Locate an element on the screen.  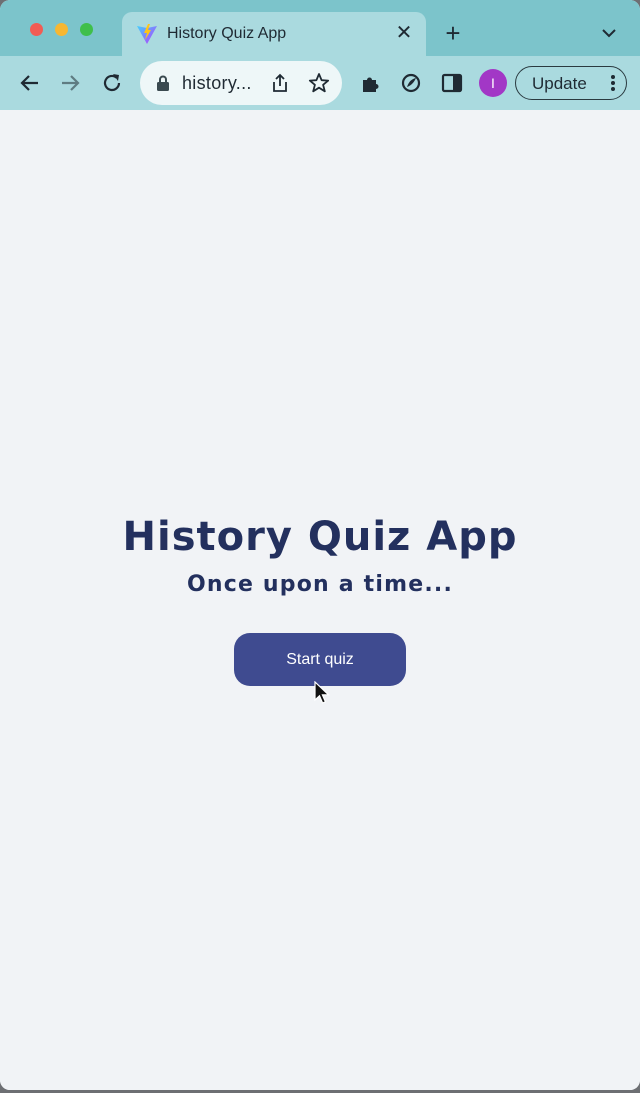
active-tab: History Quiz App ✕ is located at coordinates (274, 34).